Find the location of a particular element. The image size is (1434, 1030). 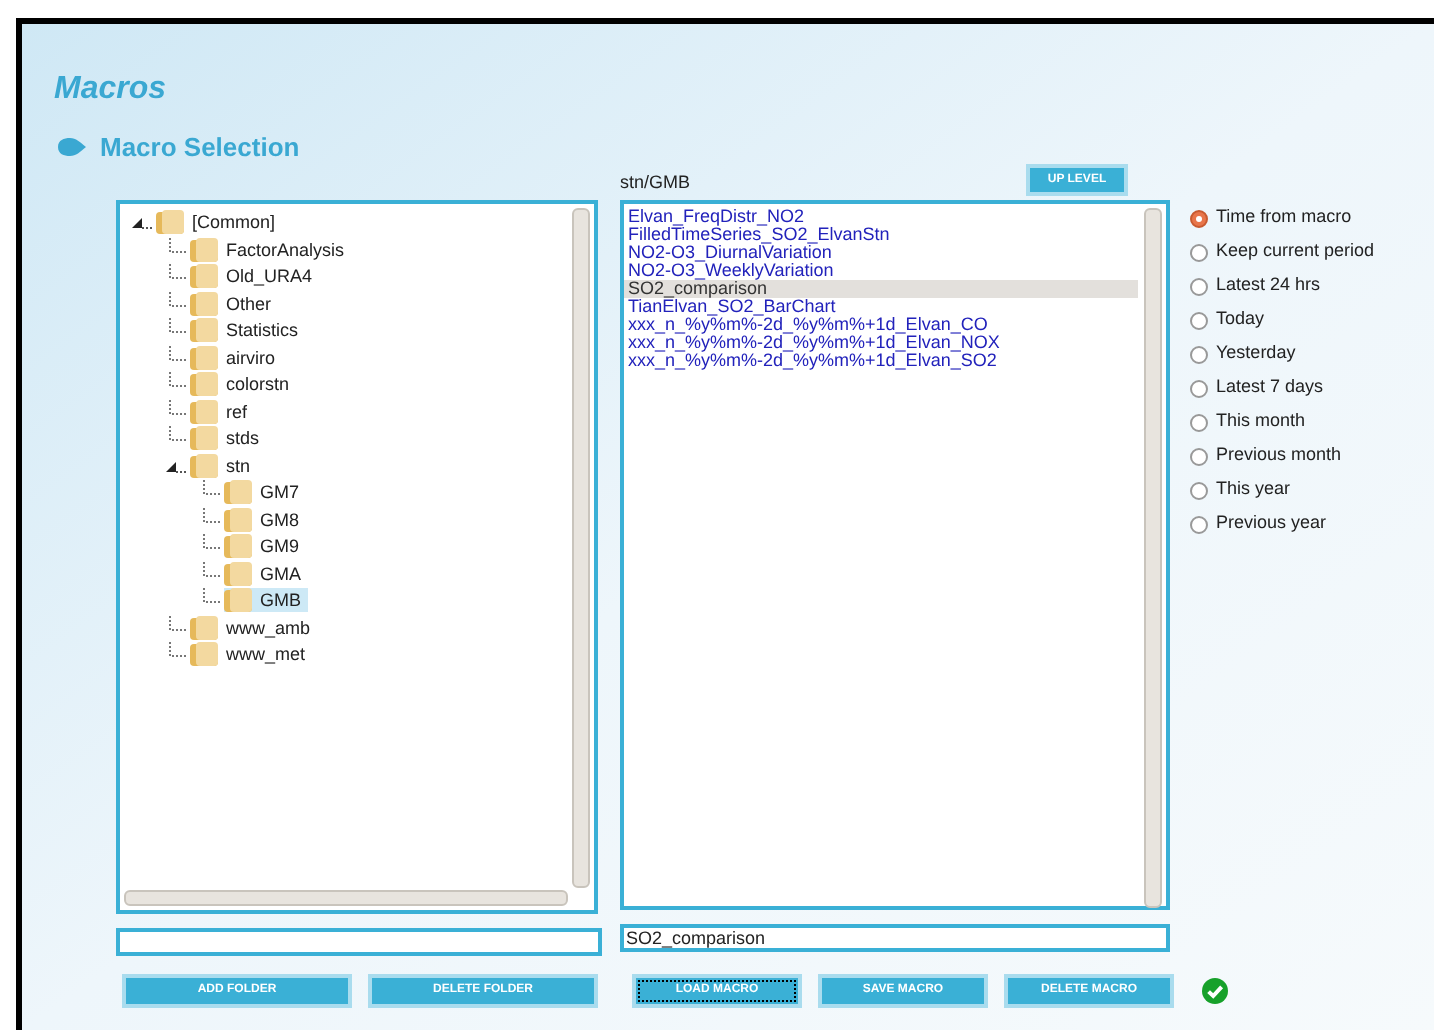

tree-item: airviro is located at coordinates (236, 357).